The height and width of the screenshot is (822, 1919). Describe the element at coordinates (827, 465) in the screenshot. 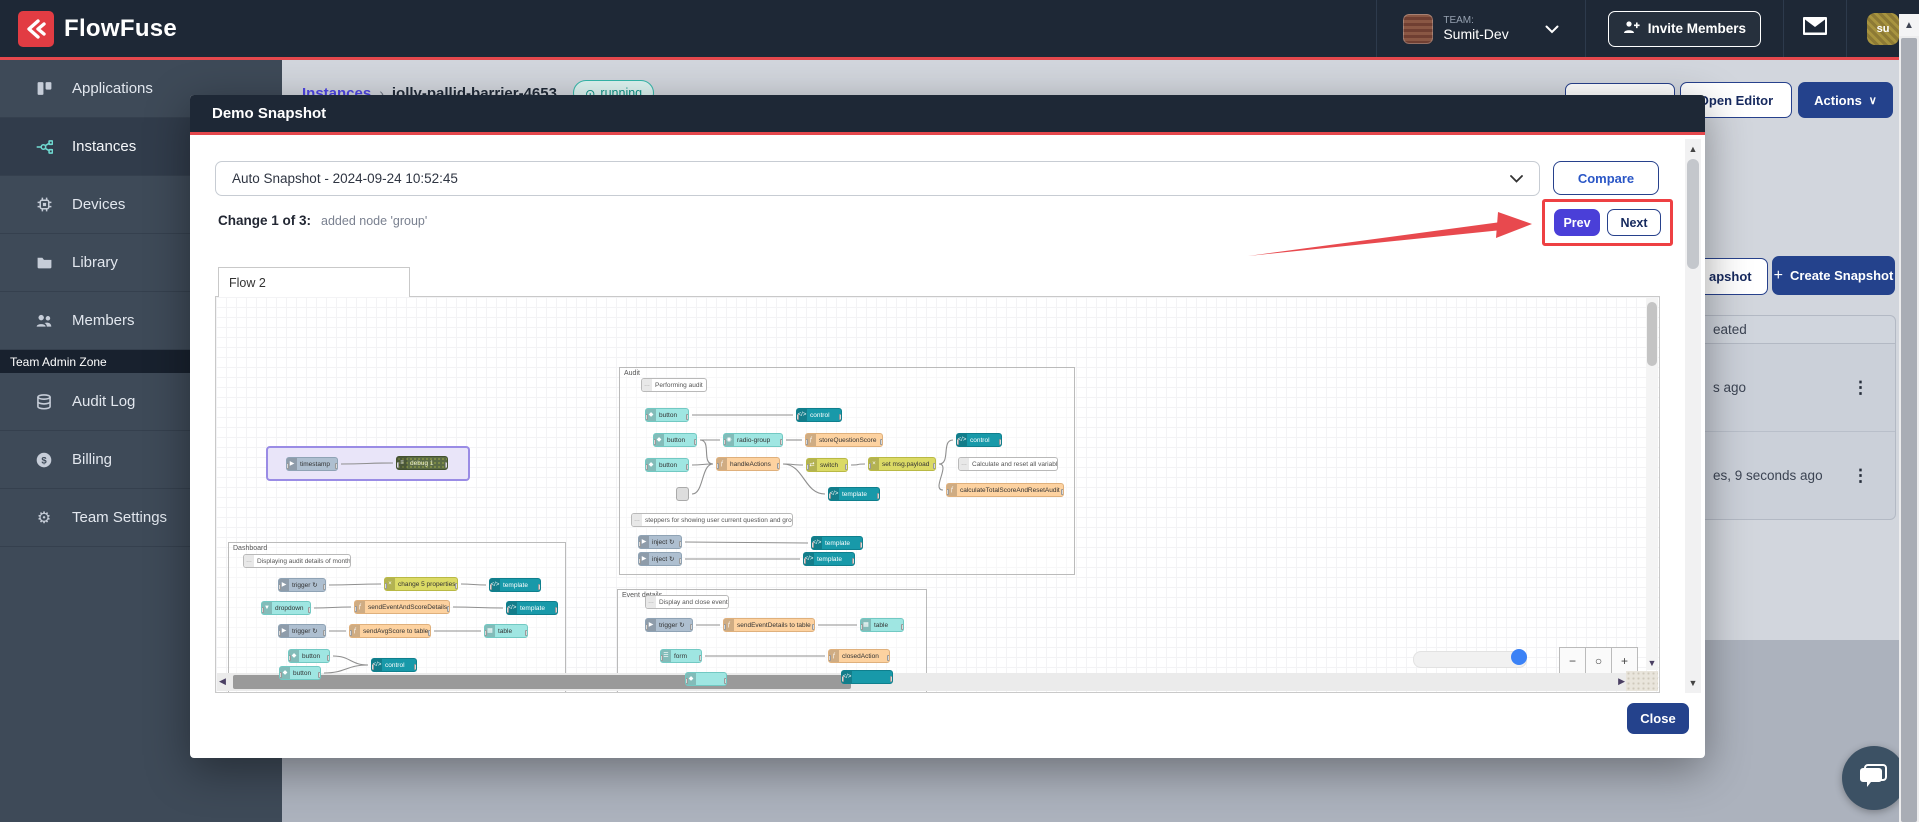

I see `flow-node: ⇄ switch` at that location.